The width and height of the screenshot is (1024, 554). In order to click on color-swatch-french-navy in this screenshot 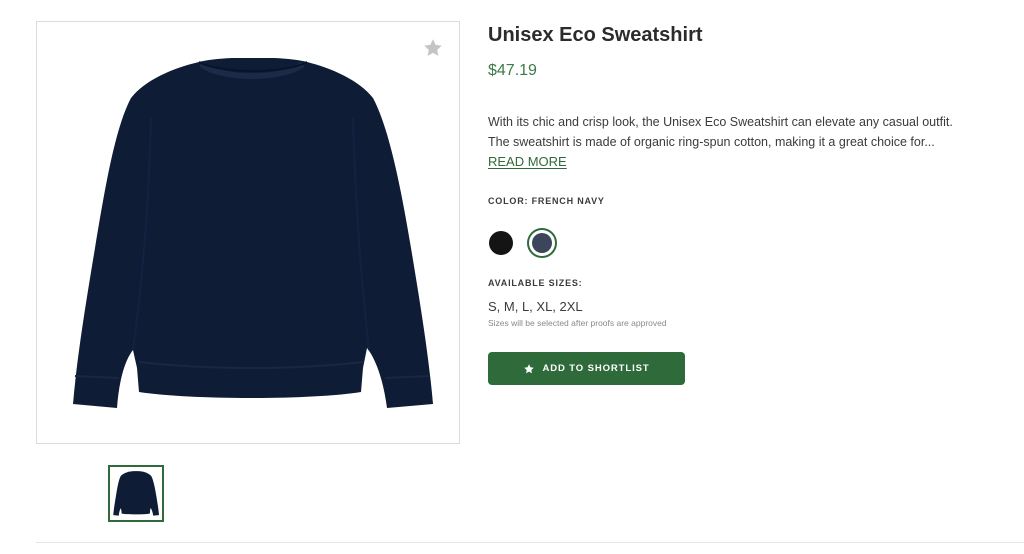, I will do `click(542, 243)`.